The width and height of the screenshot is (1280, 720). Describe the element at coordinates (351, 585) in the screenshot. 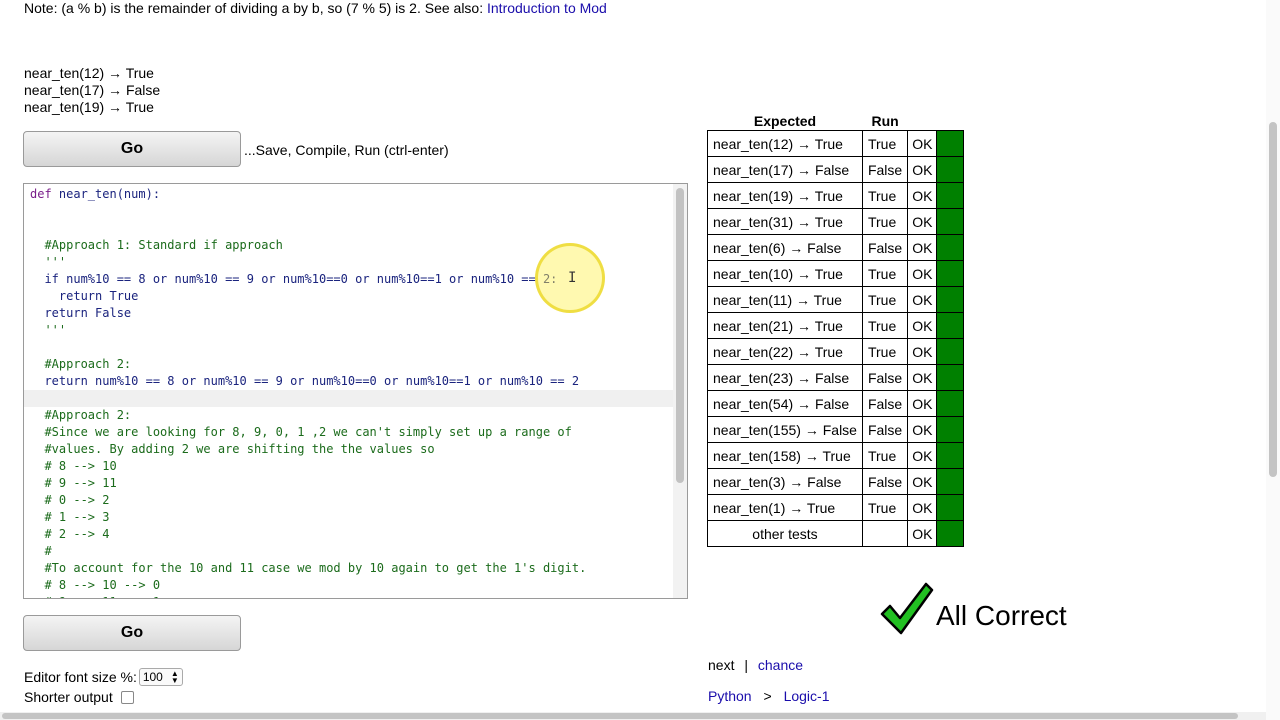

I see `code-line: # 8 --> 10 --> 0` at that location.